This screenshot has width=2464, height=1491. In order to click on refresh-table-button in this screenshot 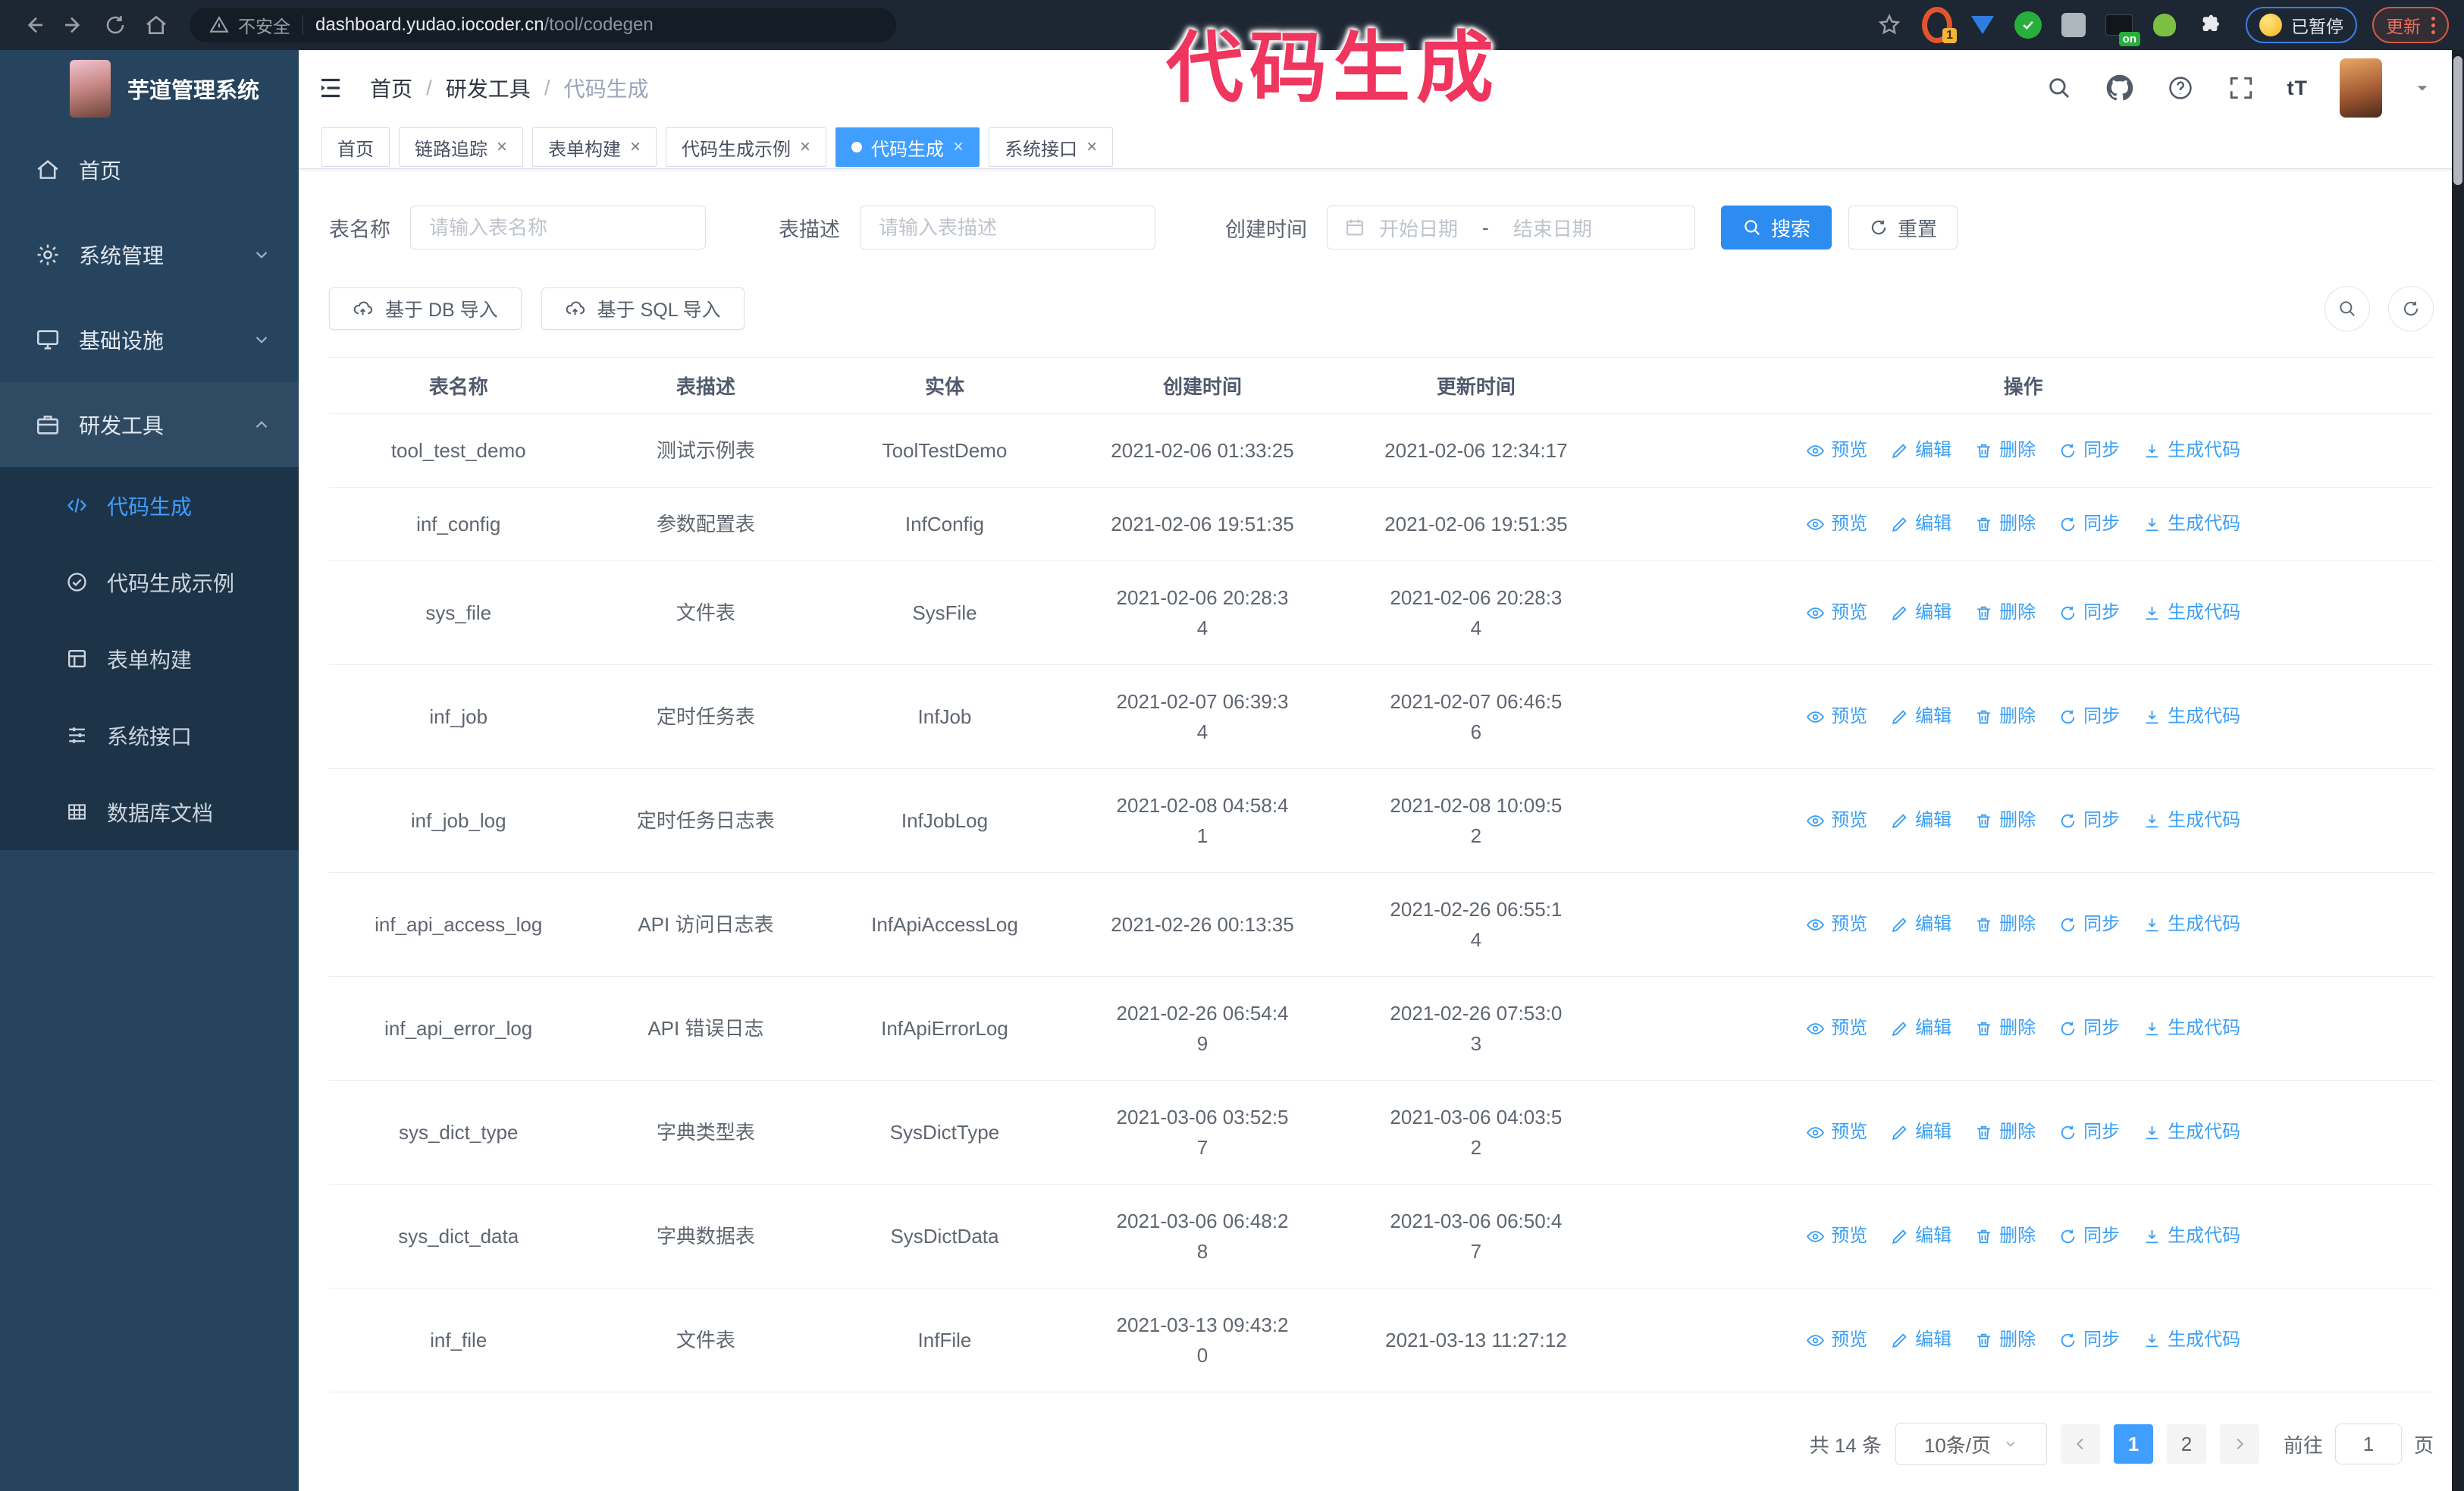, I will do `click(2411, 308)`.